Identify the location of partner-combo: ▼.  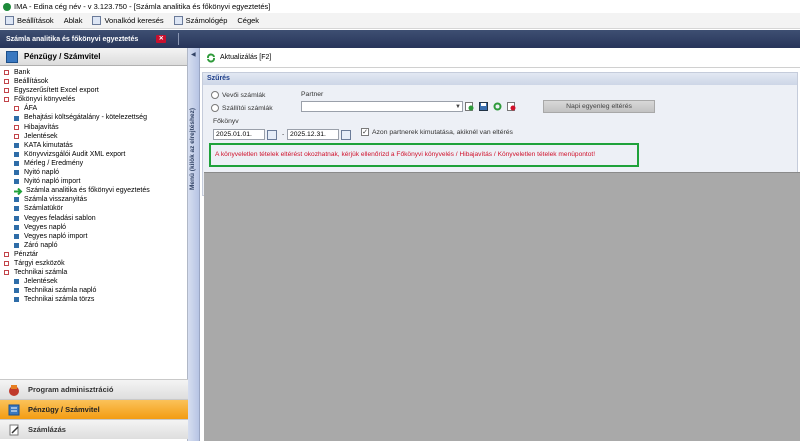
(382, 106).